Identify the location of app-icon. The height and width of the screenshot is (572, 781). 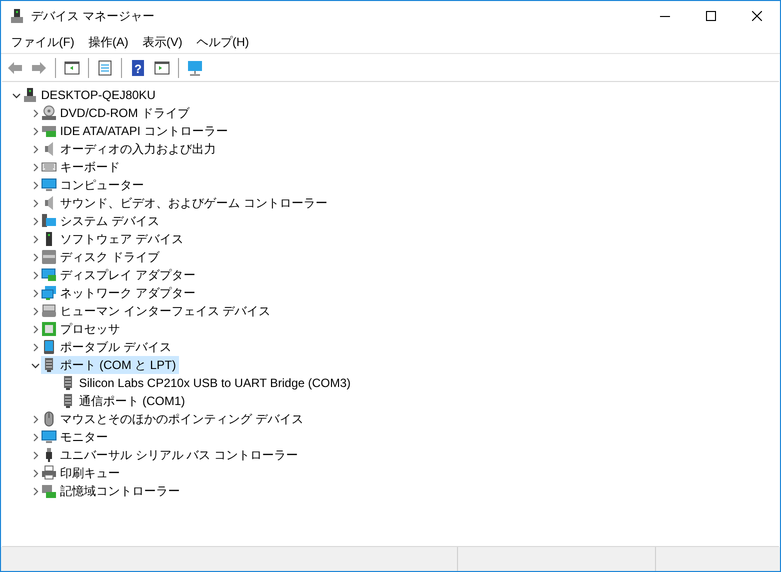
(17, 16).